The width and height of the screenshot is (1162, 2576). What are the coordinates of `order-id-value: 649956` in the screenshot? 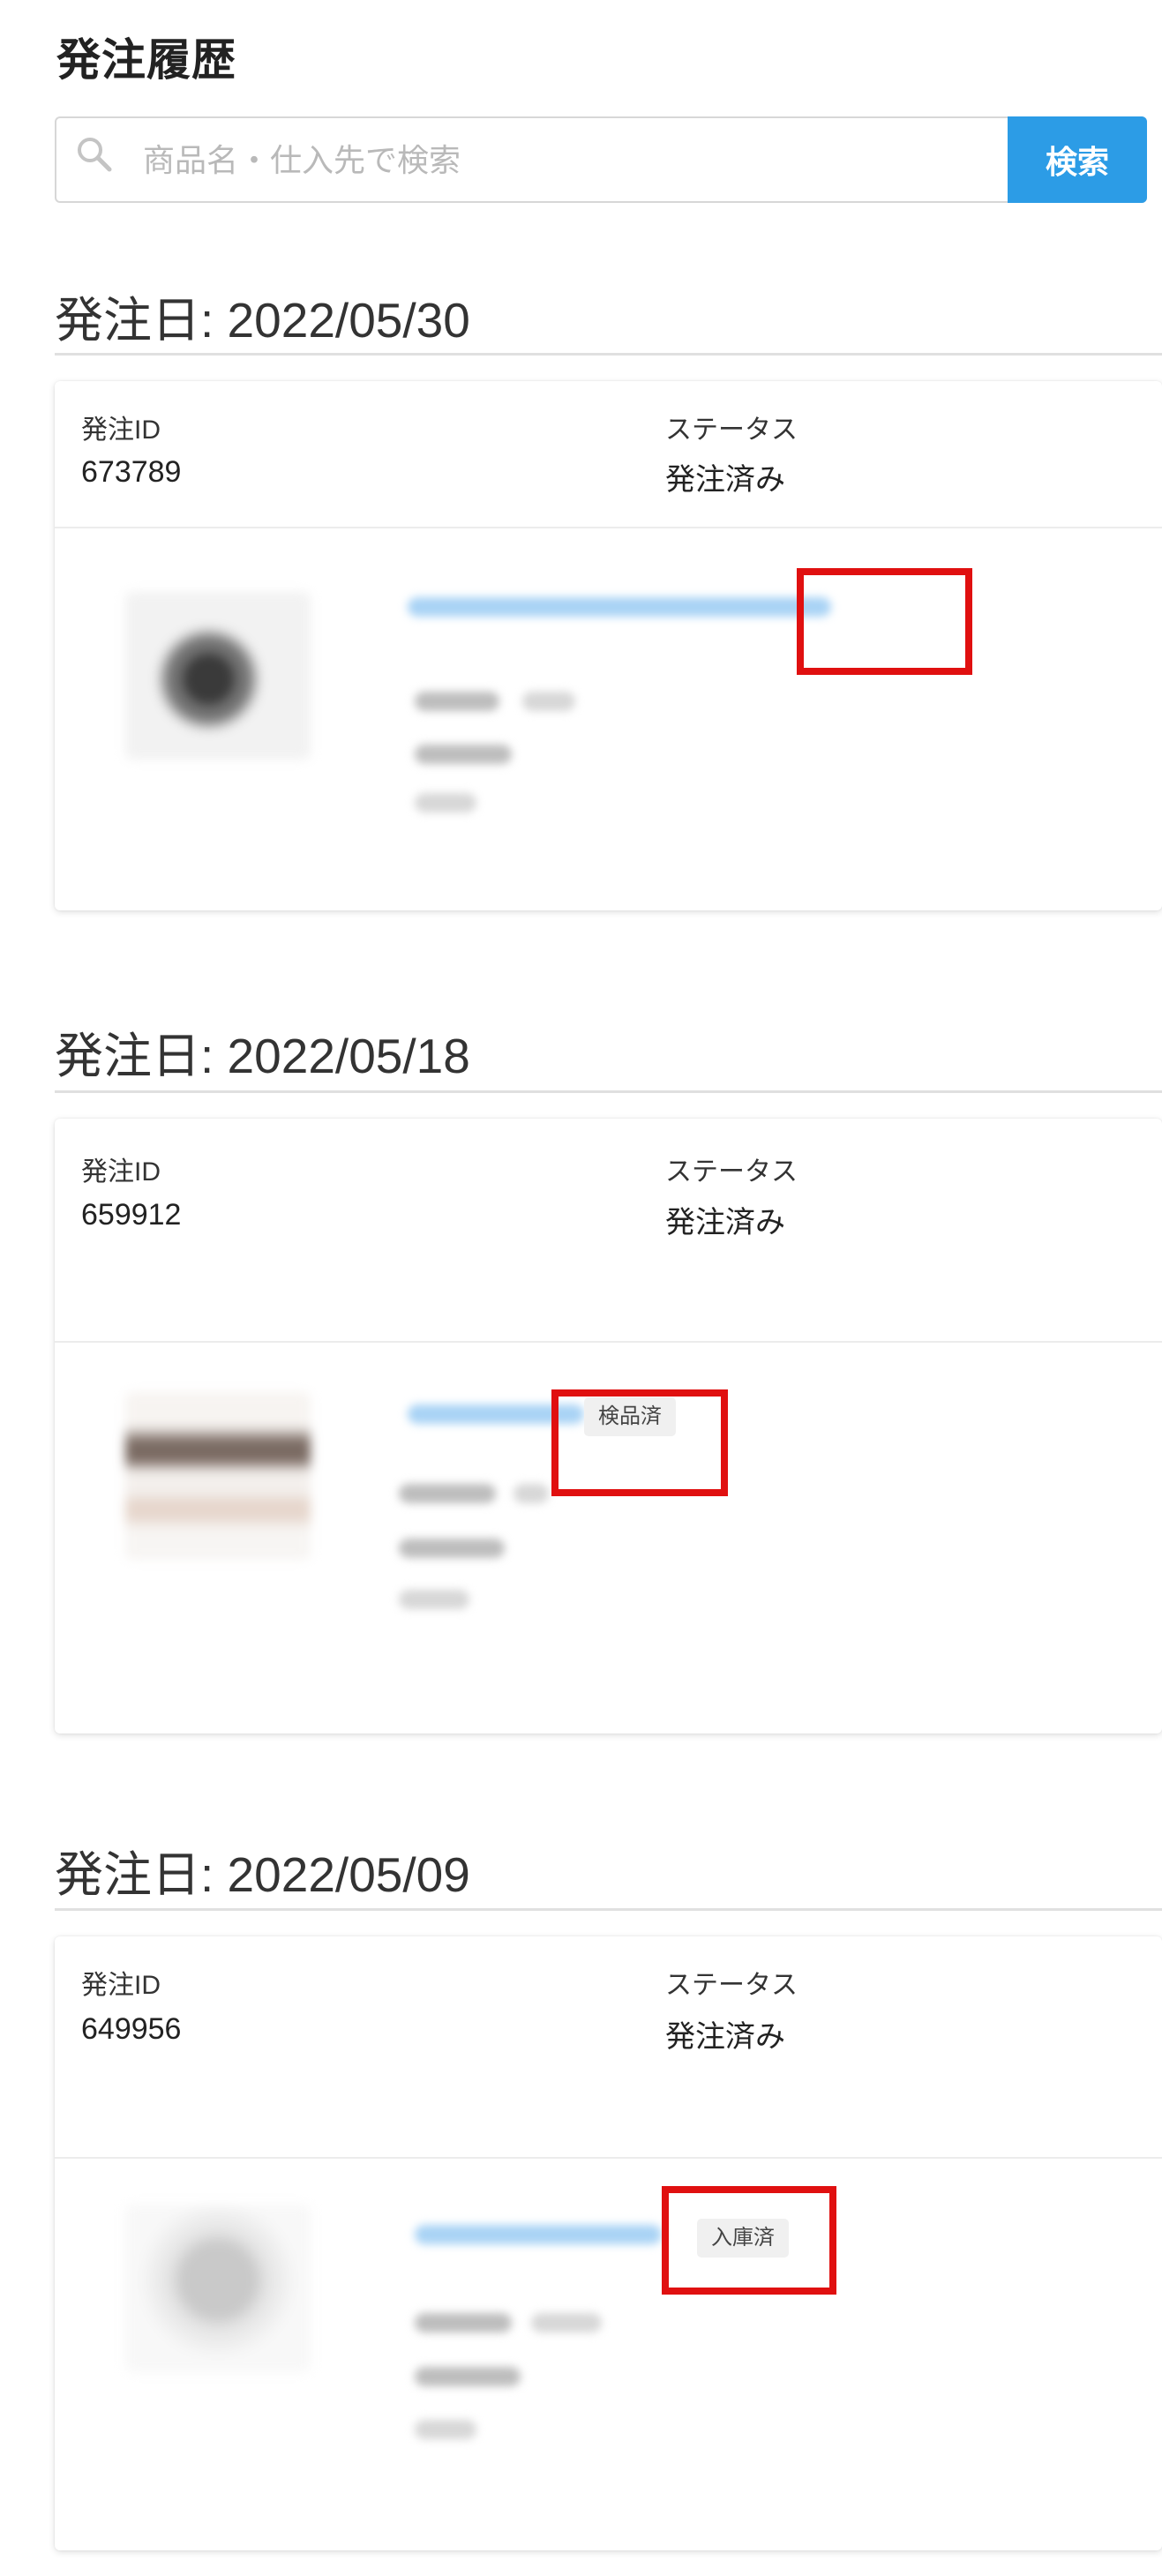 It's located at (131, 2029).